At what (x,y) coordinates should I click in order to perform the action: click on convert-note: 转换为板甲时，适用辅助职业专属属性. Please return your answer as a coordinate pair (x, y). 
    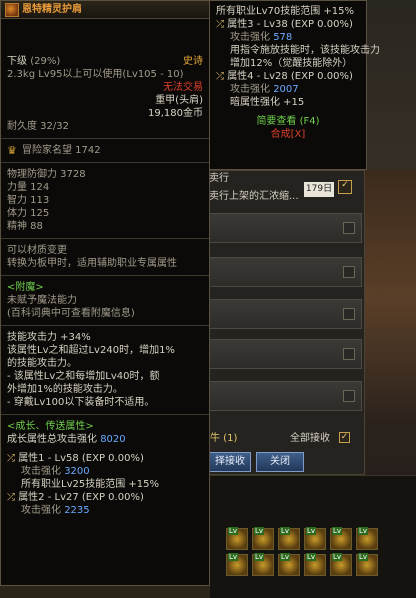
    Looking at the image, I should click on (92, 263).